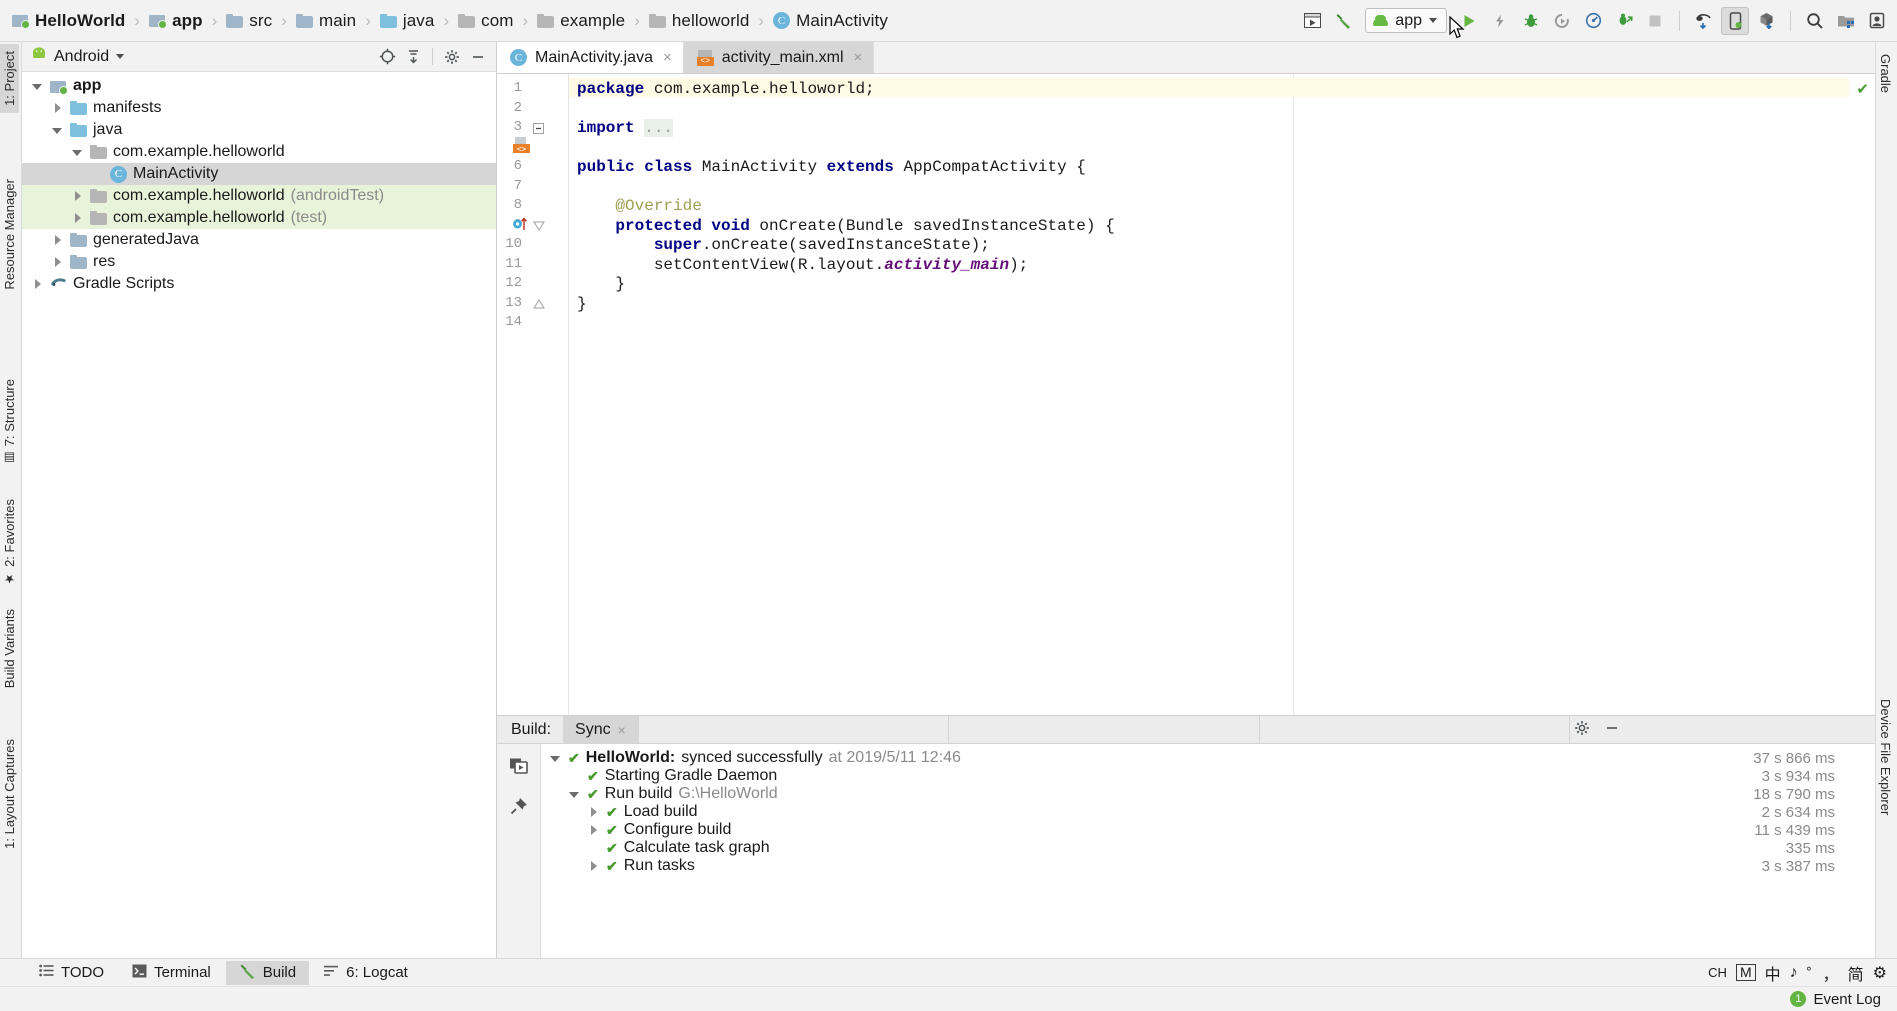 This screenshot has height=1011, width=1897. Describe the element at coordinates (71, 973) in the screenshot. I see `status-tool-todo: TODO` at that location.